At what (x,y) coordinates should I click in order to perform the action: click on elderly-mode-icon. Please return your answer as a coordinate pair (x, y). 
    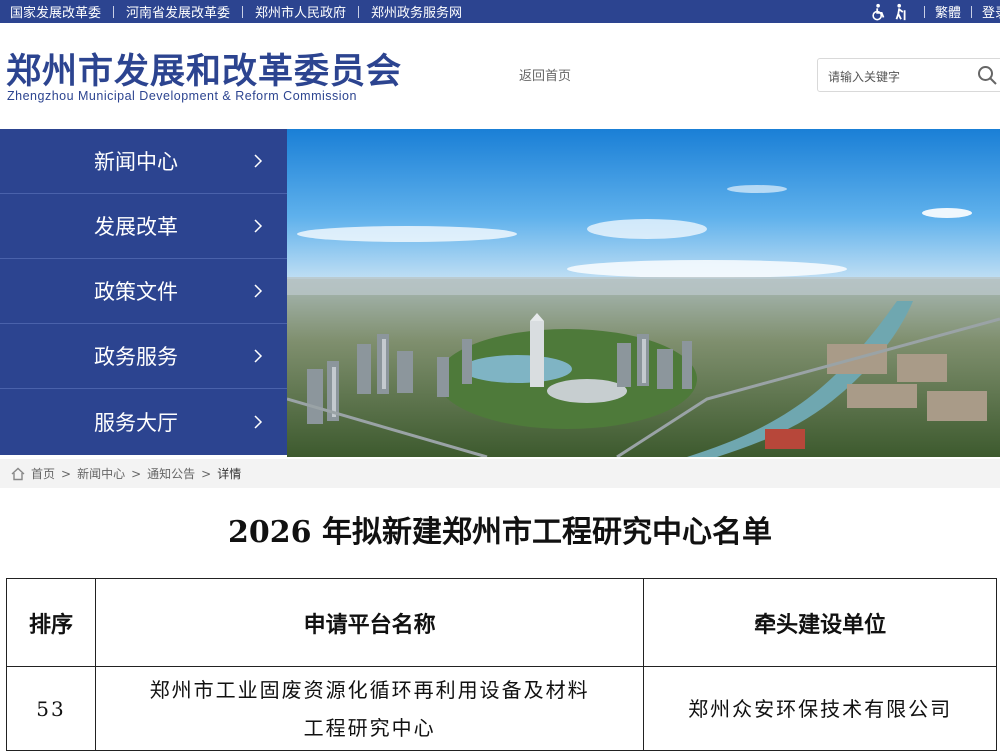
    Looking at the image, I should click on (901, 12).